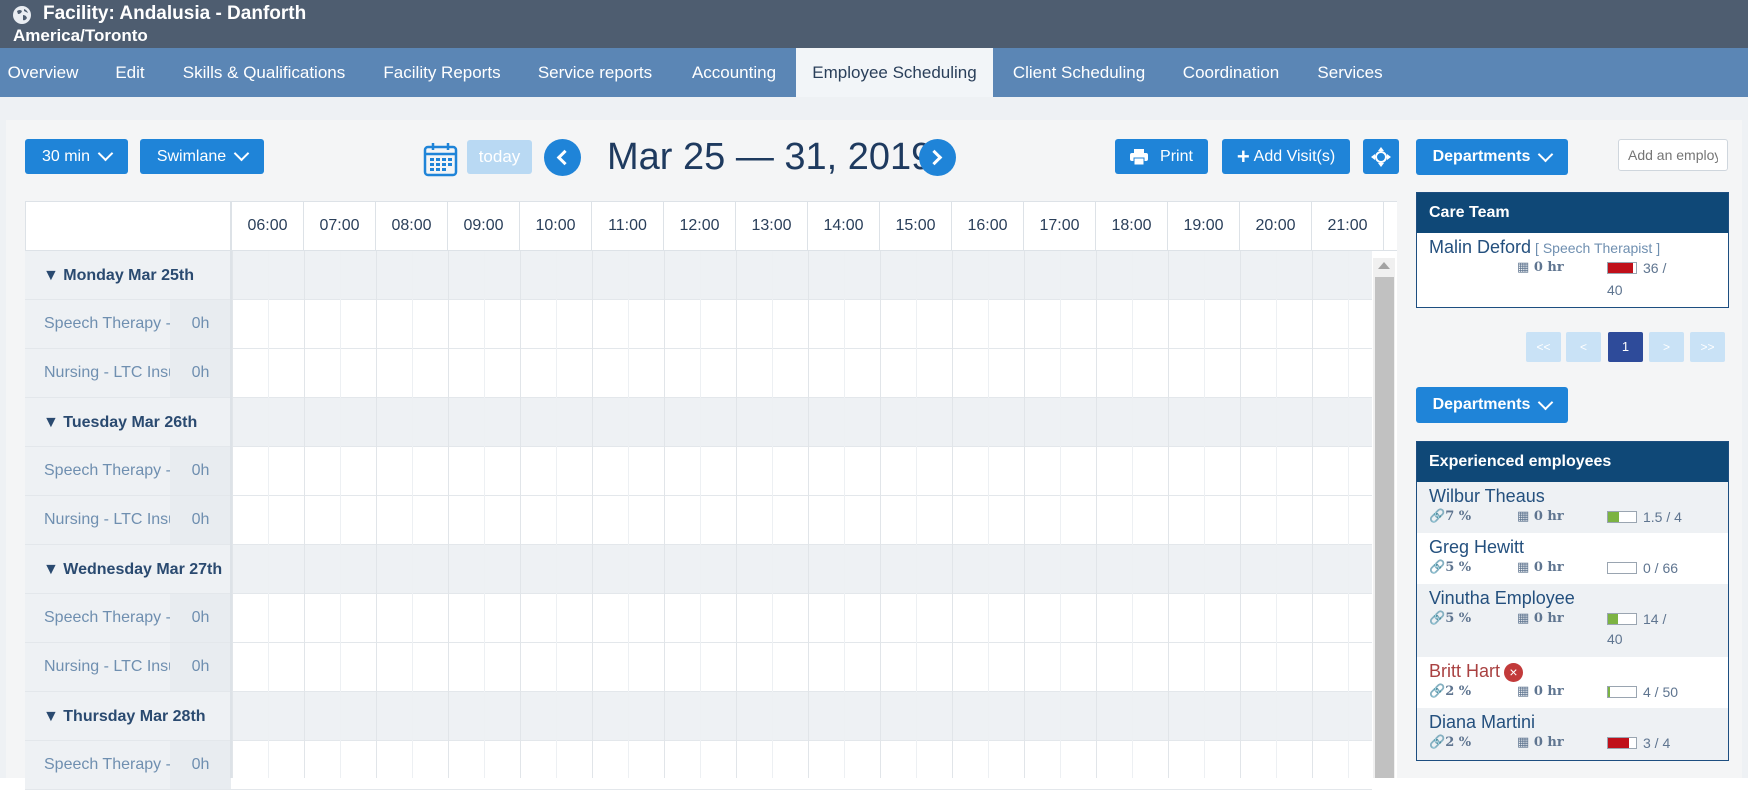  I want to click on employee-item: Wilbur Theaus 🔗7 % ▦ 0 hr 1.5 / 4, so click(1572, 507).